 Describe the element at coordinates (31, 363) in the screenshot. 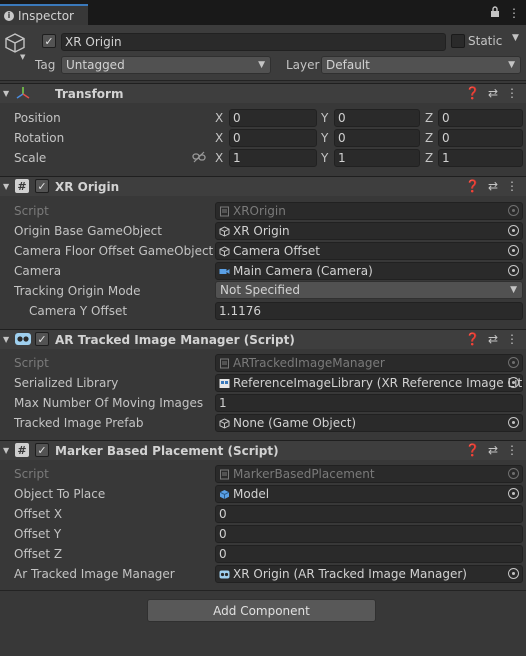

I see `ar-manager-script-label: Script` at that location.